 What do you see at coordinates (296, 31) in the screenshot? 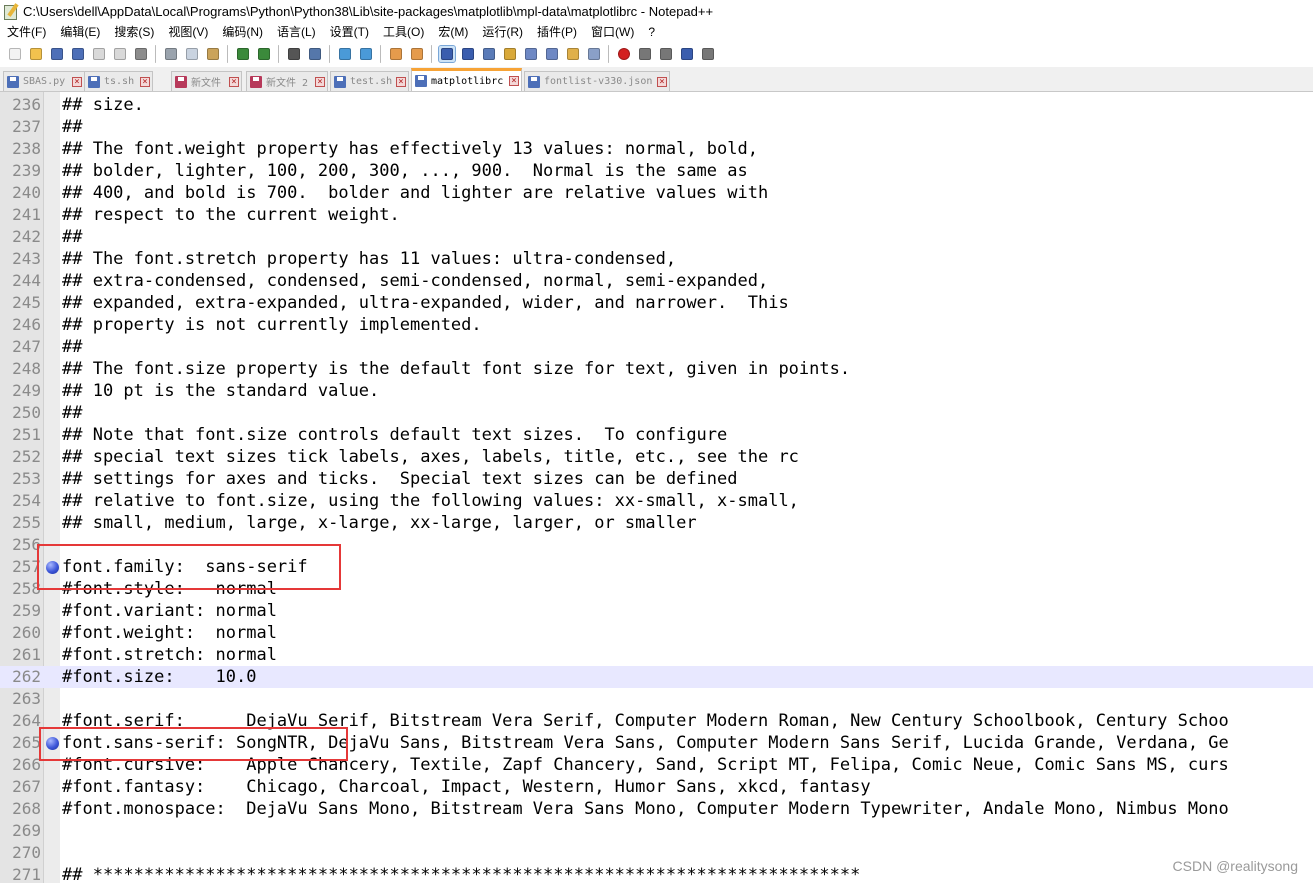
I see `menu-item: 语言(L)` at bounding box center [296, 31].